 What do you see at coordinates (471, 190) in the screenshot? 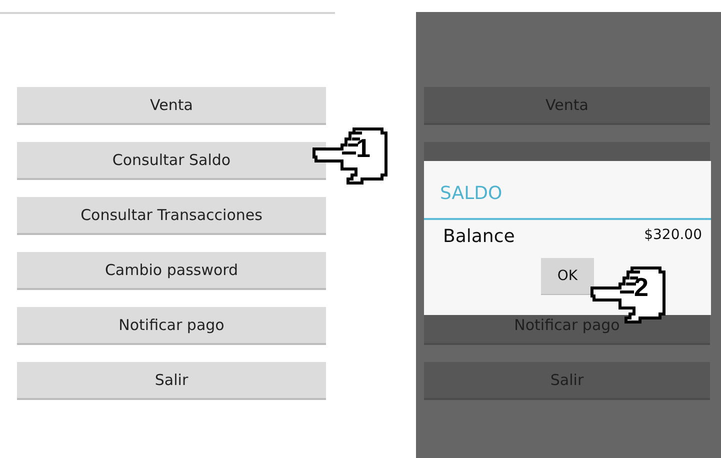
I see `dialog-title: SALDO` at bounding box center [471, 190].